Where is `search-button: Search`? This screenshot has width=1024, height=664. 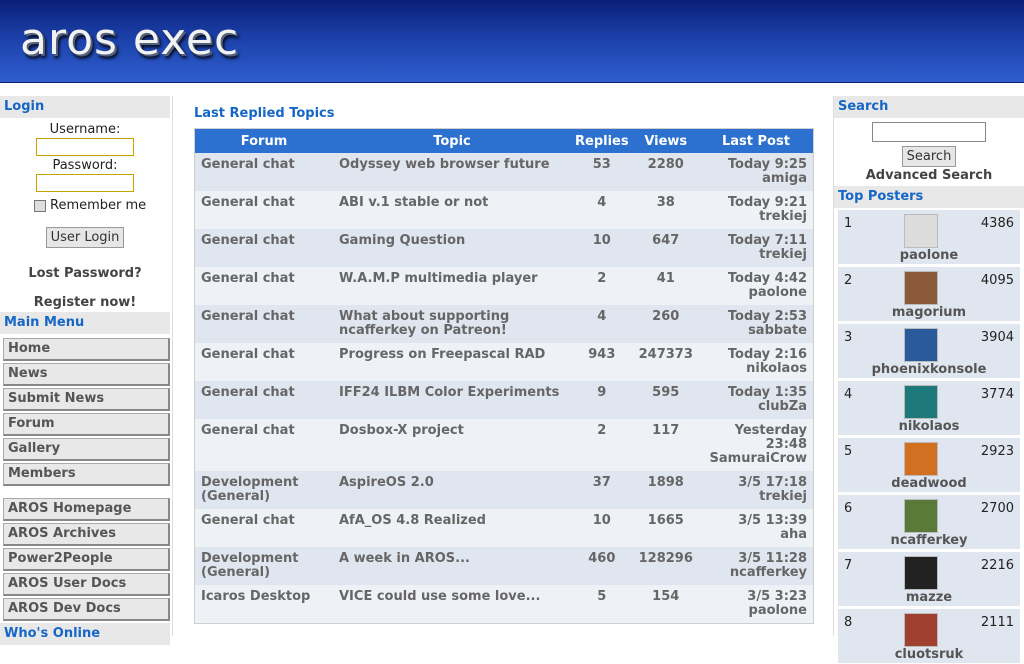
search-button: Search is located at coordinates (929, 156).